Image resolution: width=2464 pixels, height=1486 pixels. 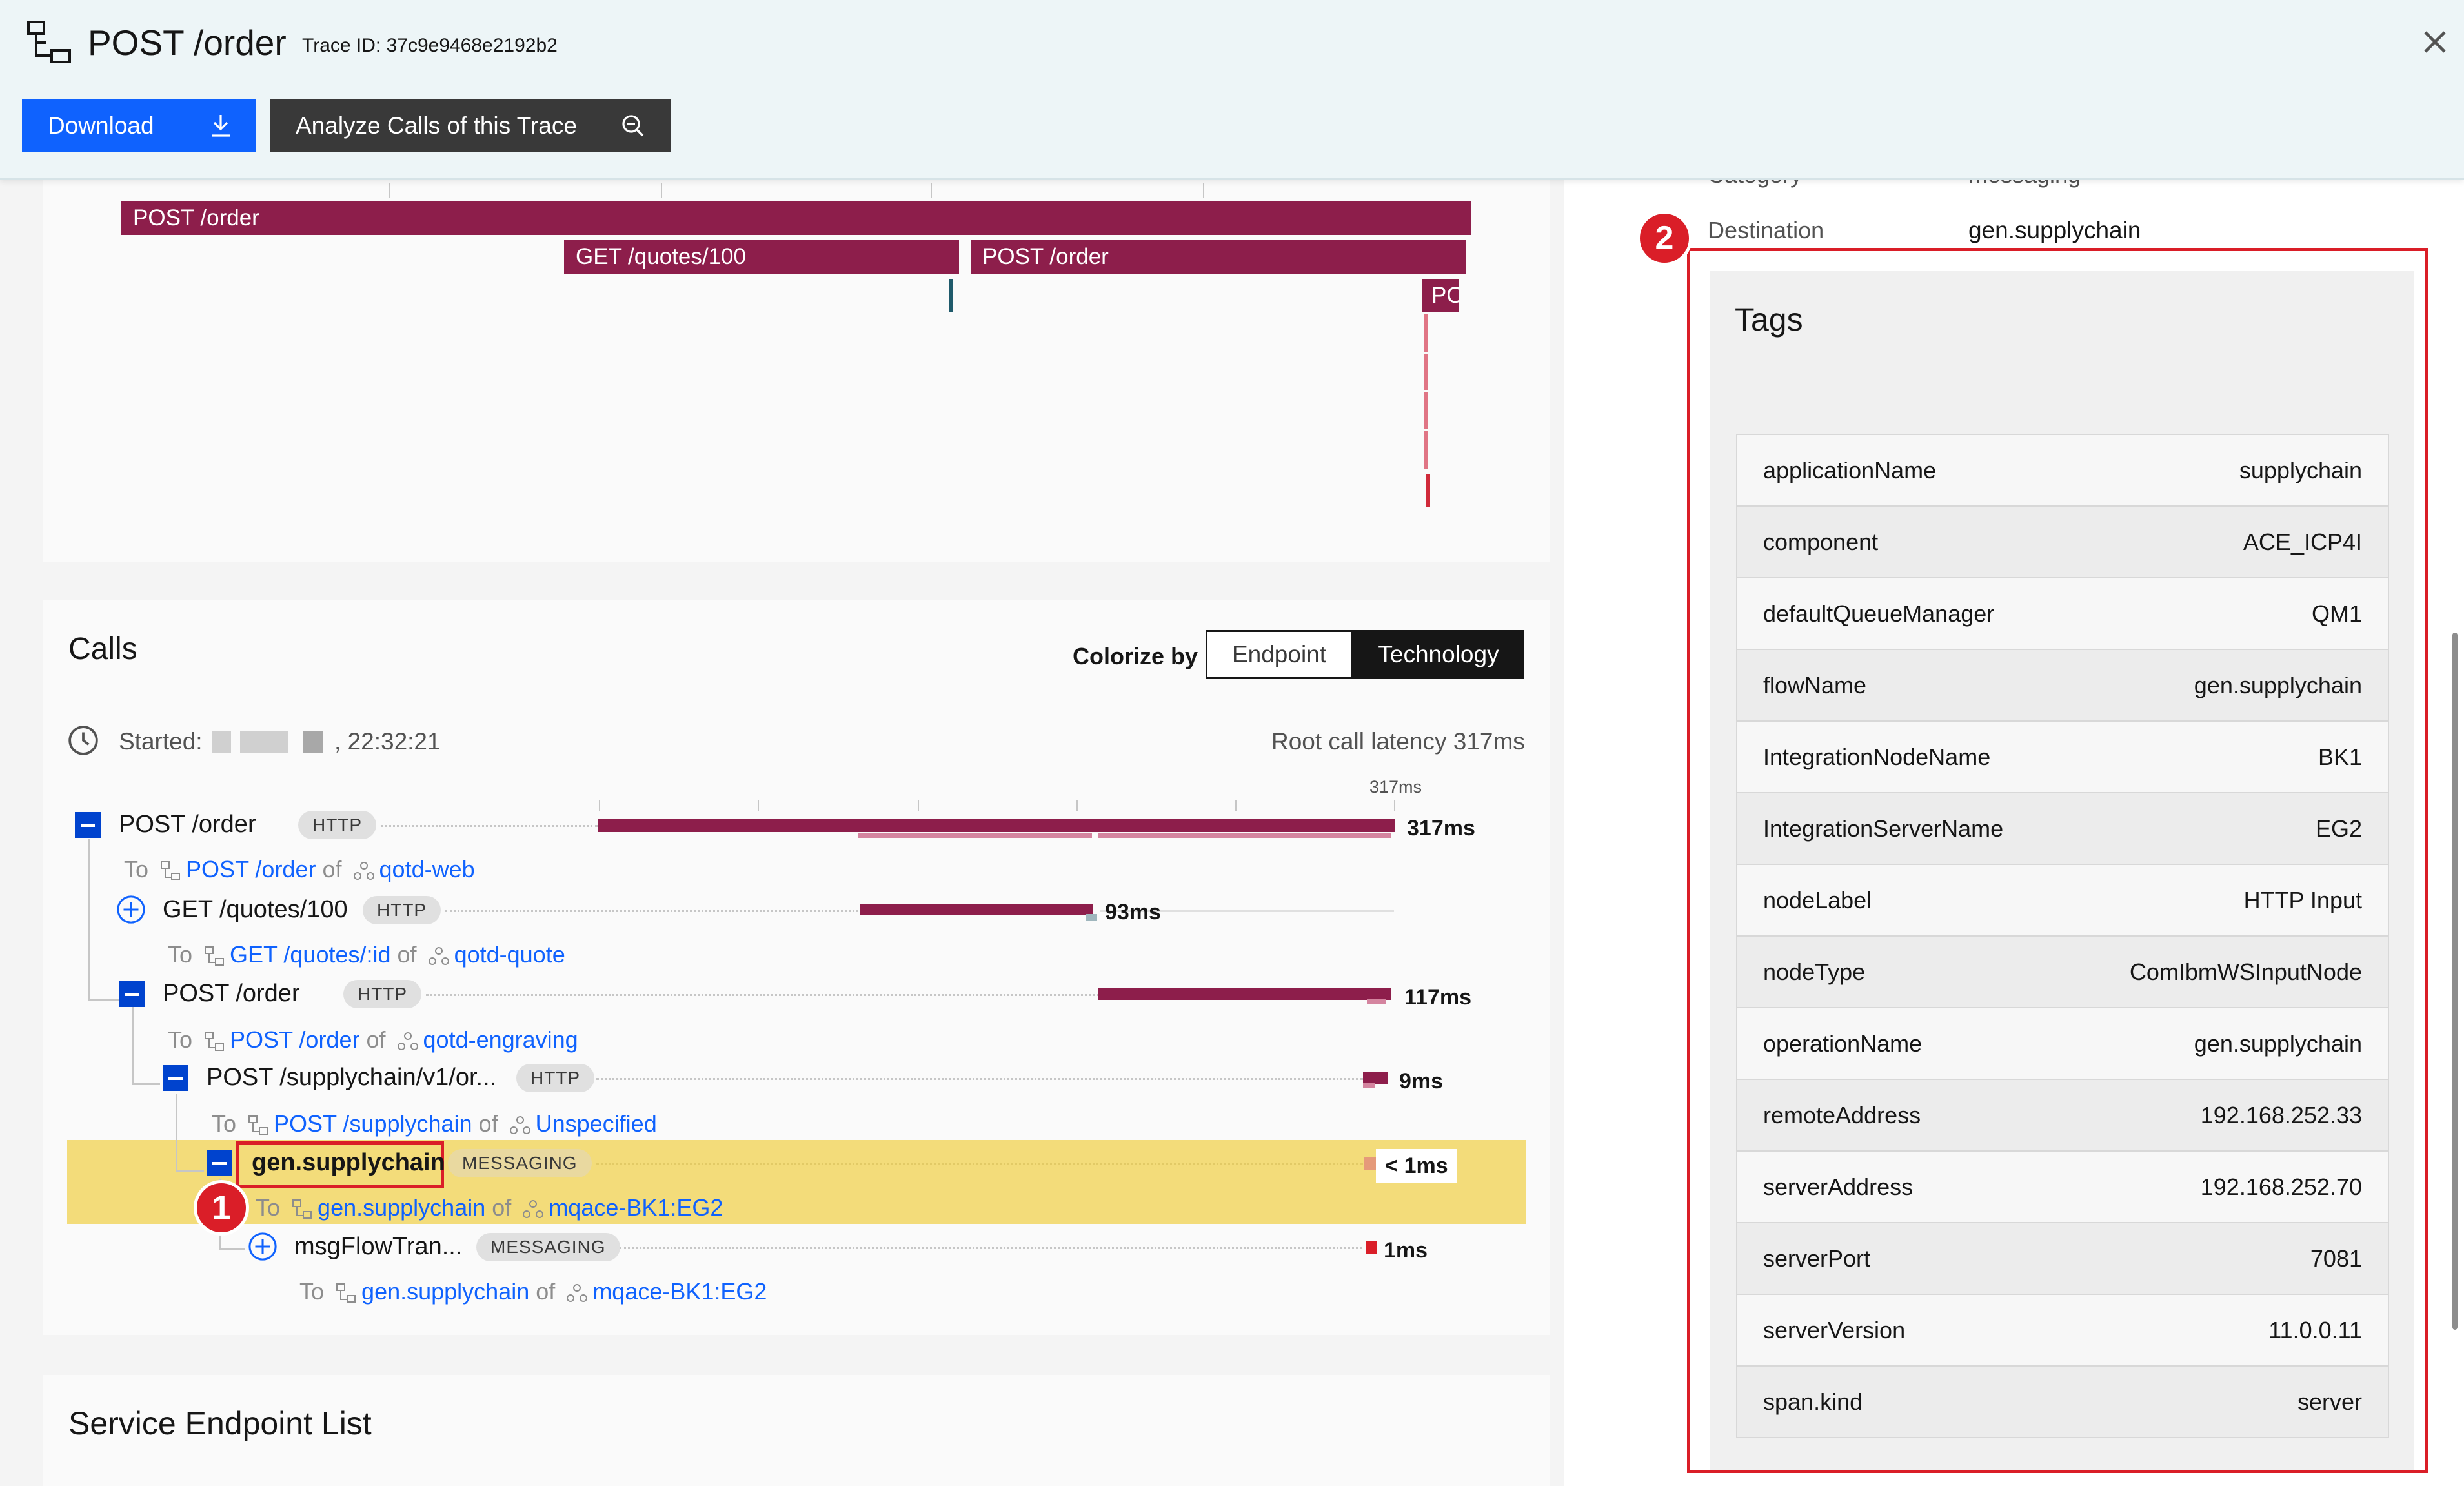 What do you see at coordinates (509, 955) in the screenshot?
I see `service-link: qotd-quote` at bounding box center [509, 955].